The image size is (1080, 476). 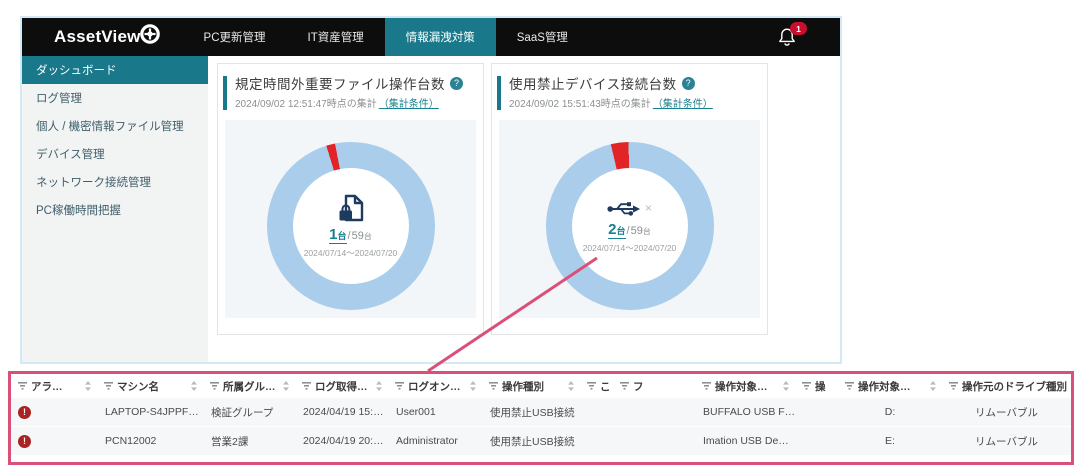 I want to click on cell-drive-letter: D:, so click(x=890, y=412).